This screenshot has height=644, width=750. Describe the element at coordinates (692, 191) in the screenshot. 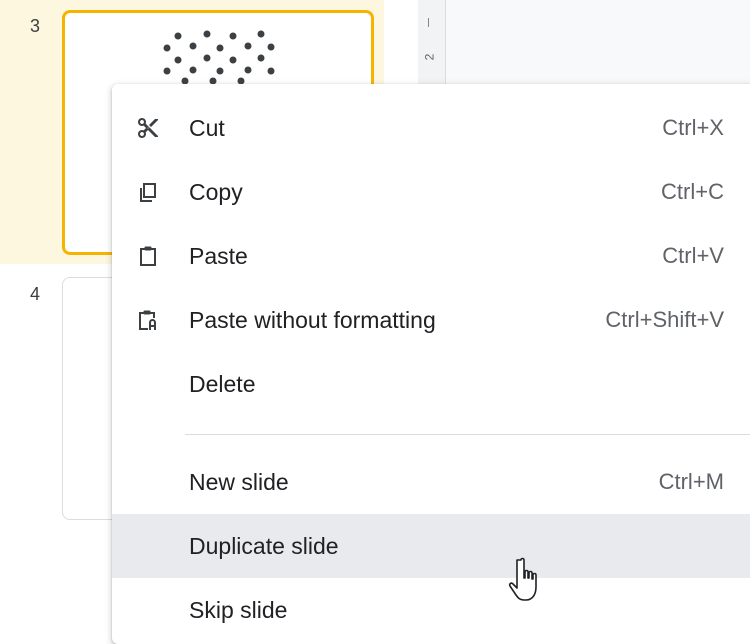

I see `menu-item-shortcut: Ctrl+C` at that location.